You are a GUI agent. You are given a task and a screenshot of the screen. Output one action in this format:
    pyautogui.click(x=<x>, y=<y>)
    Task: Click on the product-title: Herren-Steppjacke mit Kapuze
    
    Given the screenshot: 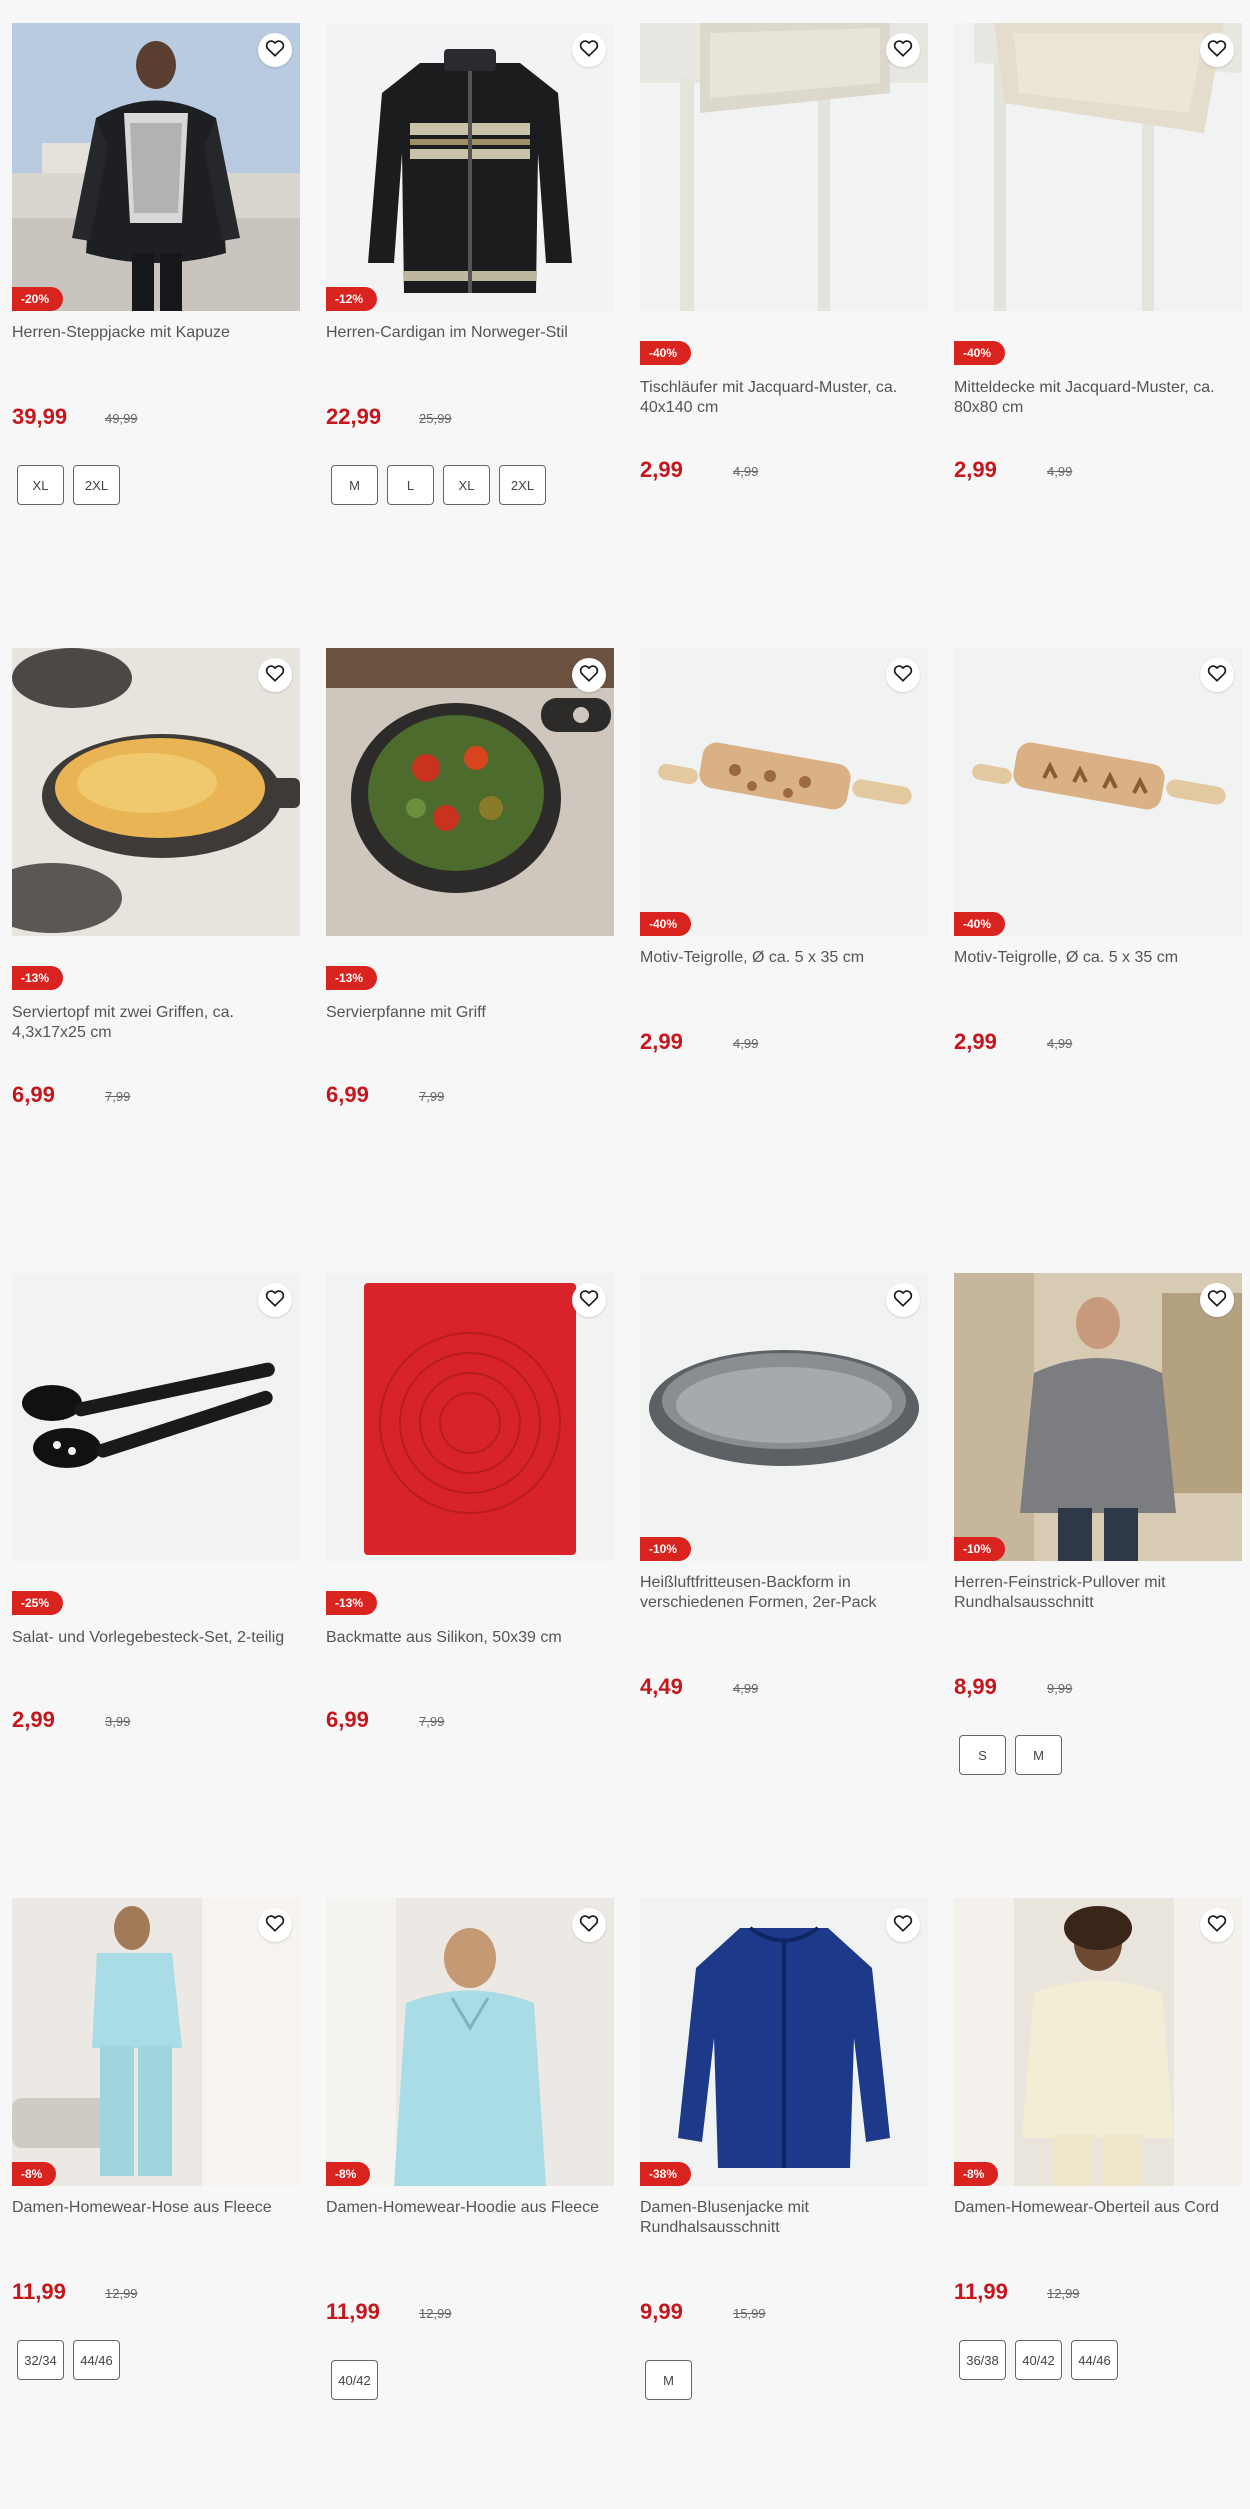 What is the action you would take?
    pyautogui.click(x=156, y=333)
    